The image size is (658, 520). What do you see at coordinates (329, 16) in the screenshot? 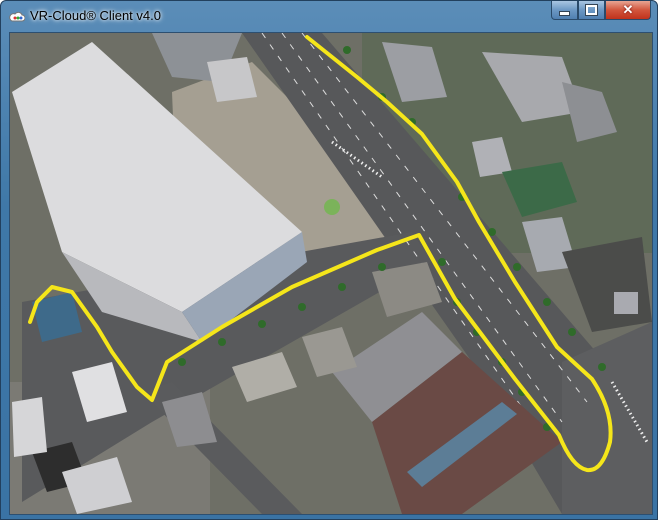
I see `title-bar: VR-Cloud® Client v4.0 ✕` at bounding box center [329, 16].